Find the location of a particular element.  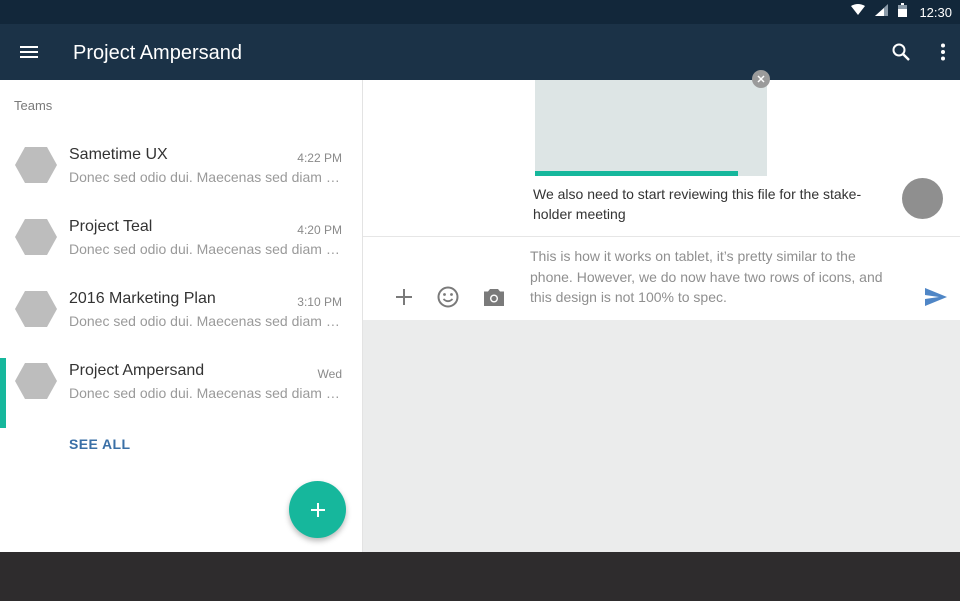

team-time: Wed is located at coordinates (329, 374).